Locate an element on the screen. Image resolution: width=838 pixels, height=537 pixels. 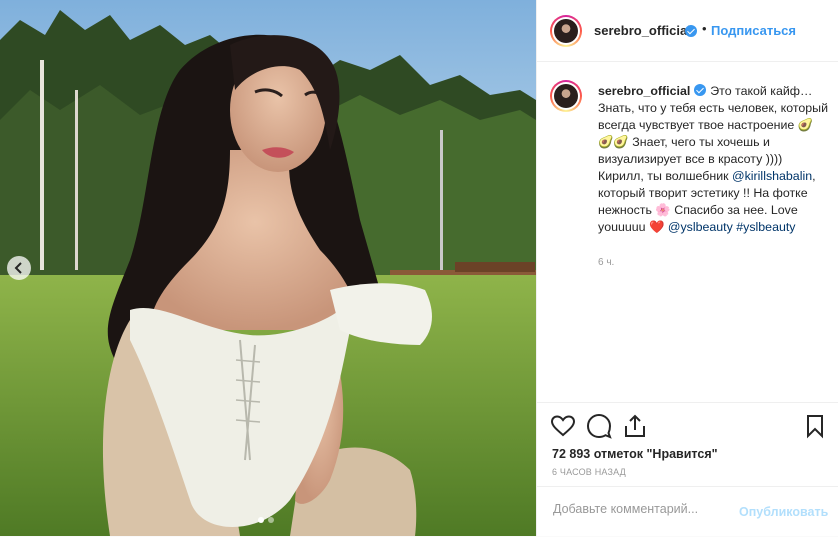
post-header: serebro_official • Подписаться is located at coordinates (687, 31).